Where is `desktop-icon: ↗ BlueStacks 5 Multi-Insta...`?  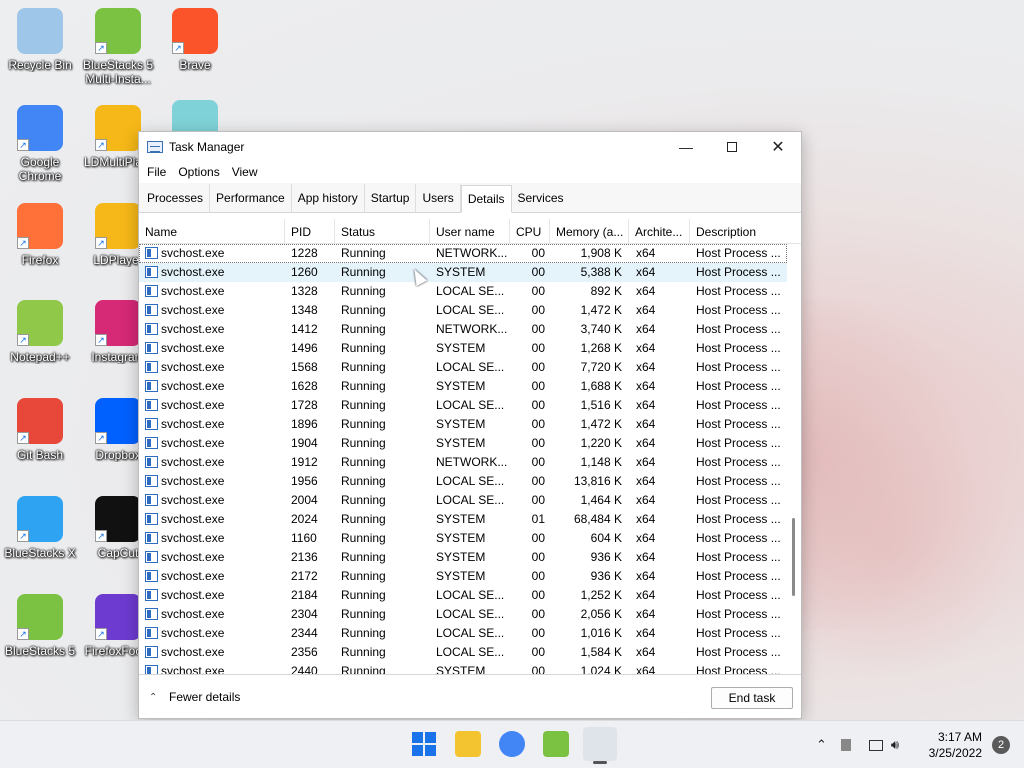
desktop-icon: ↗ BlueStacks 5 Multi-Insta... is located at coordinates (118, 47).